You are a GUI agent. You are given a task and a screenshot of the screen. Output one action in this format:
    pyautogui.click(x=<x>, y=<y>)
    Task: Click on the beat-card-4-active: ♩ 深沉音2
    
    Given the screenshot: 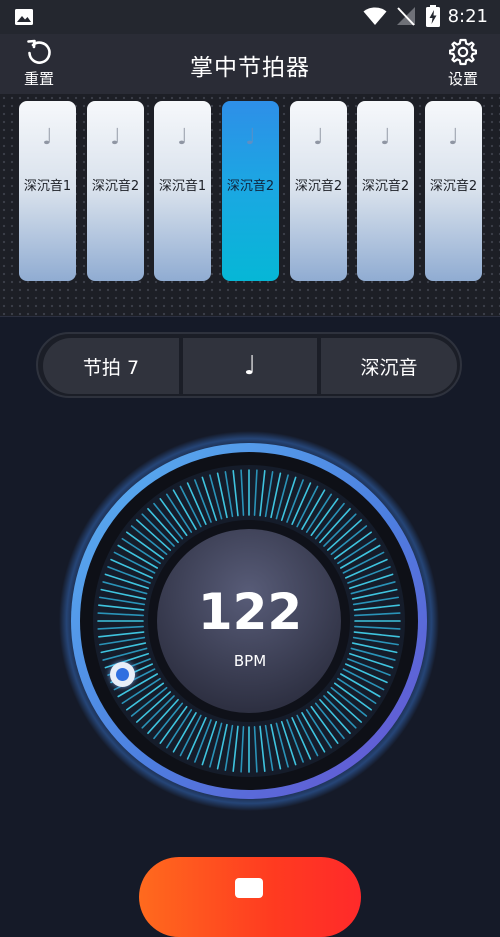 What is the action you would take?
    pyautogui.click(x=250, y=191)
    